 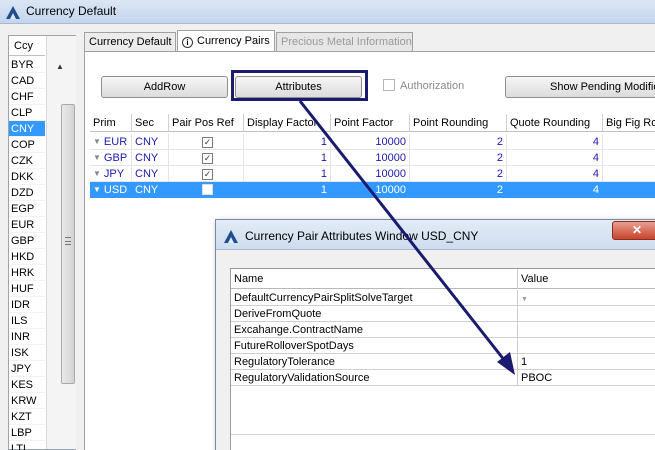 What do you see at coordinates (586, 378) in the screenshot?
I see `attribute-value-cell: PBOC` at bounding box center [586, 378].